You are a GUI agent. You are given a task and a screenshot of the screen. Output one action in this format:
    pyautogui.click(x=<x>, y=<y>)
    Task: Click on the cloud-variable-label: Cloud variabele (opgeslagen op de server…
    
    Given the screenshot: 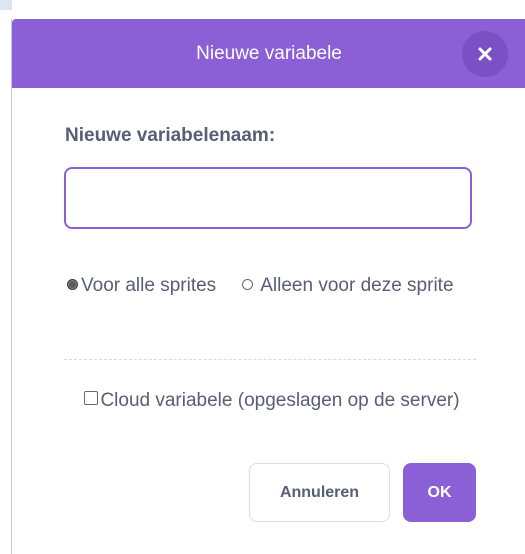 What is the action you would take?
    pyautogui.click(x=280, y=400)
    